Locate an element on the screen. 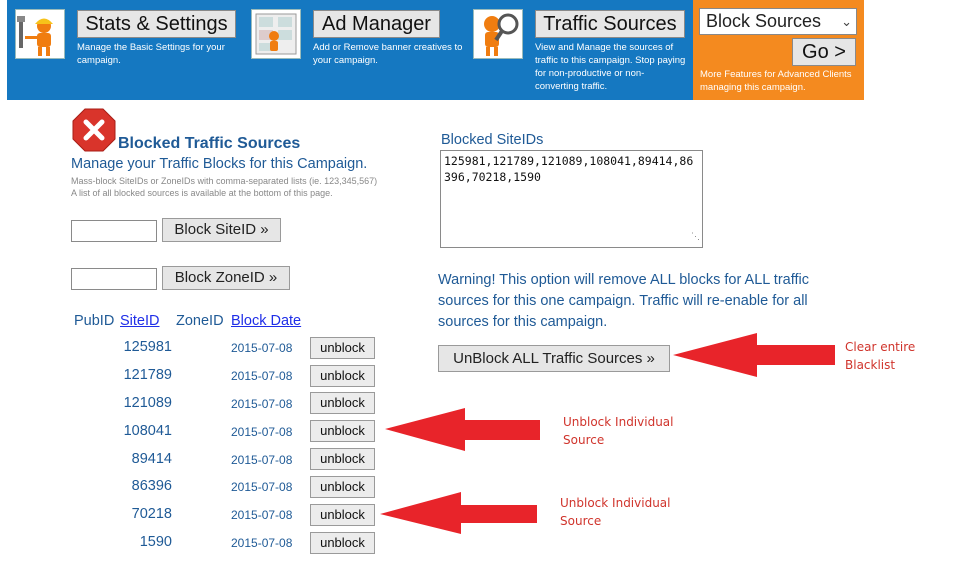 This screenshot has width=960, height=566. annotation-unblock-individual-1: Unblock Individual Source is located at coordinates (618, 431).